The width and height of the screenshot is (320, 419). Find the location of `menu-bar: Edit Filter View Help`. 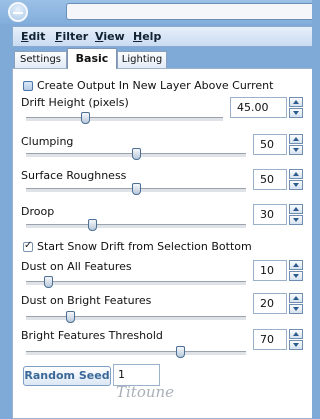

menu-bar: Edit Filter View Help is located at coordinates (162, 36).